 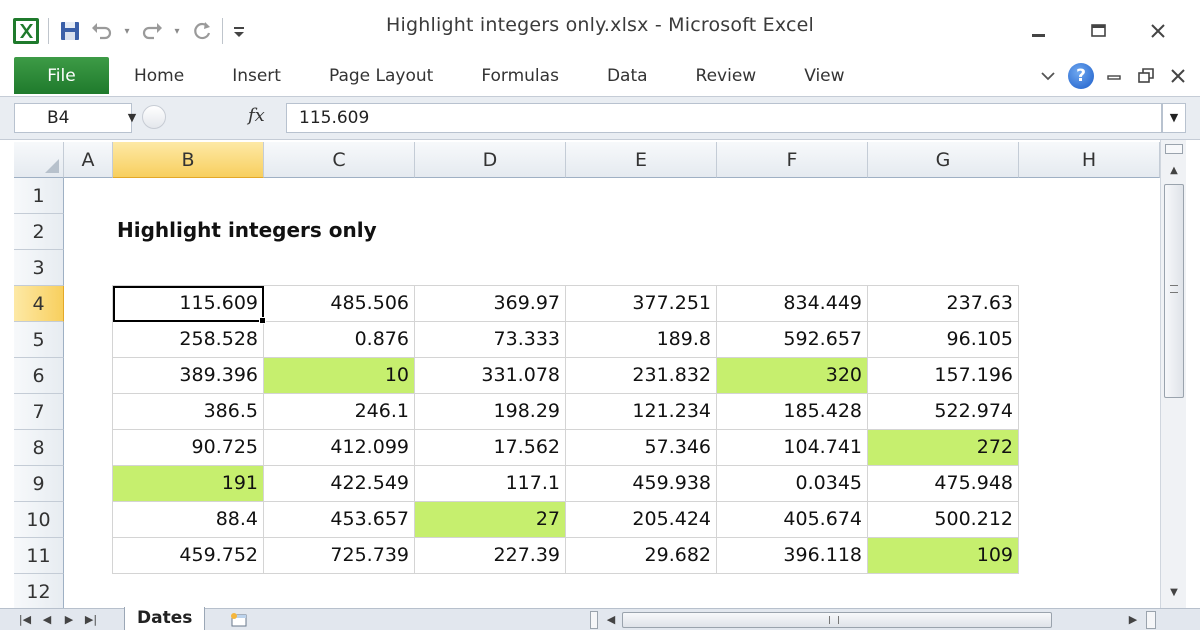 What do you see at coordinates (792, 448) in the screenshot?
I see `cell-f8: 104.741` at bounding box center [792, 448].